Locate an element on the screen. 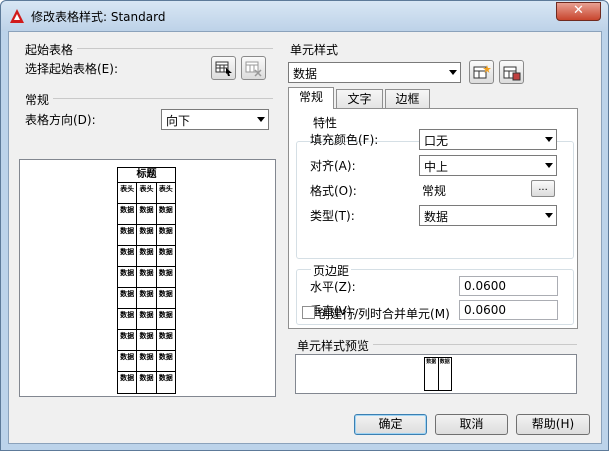 The width and height of the screenshot is (609, 451). alignment-value: 中上 is located at coordinates (436, 167).